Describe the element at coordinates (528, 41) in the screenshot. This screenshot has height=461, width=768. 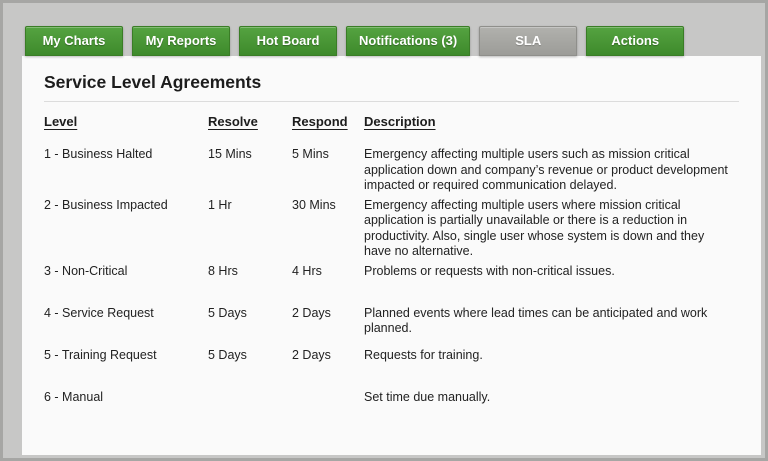
I see `tab-sla: SLA` at that location.